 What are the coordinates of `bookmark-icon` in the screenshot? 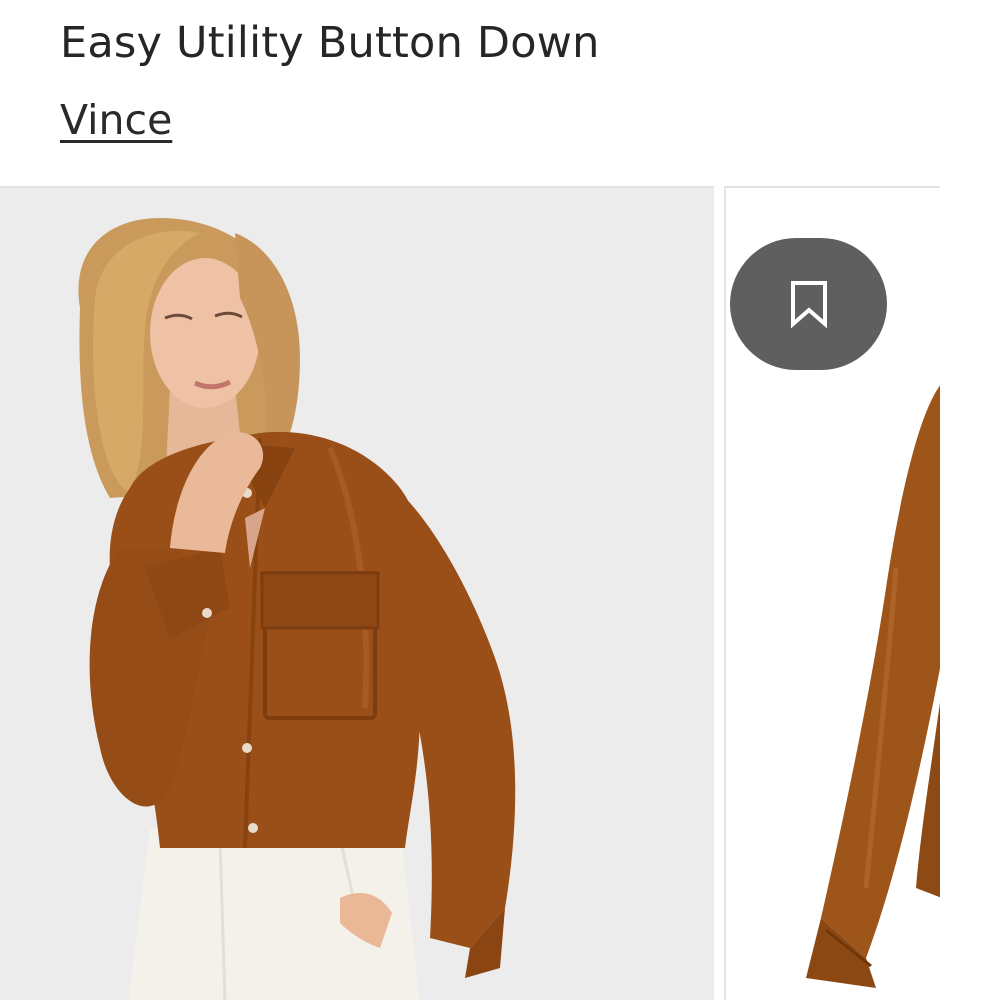 It's located at (808, 304).